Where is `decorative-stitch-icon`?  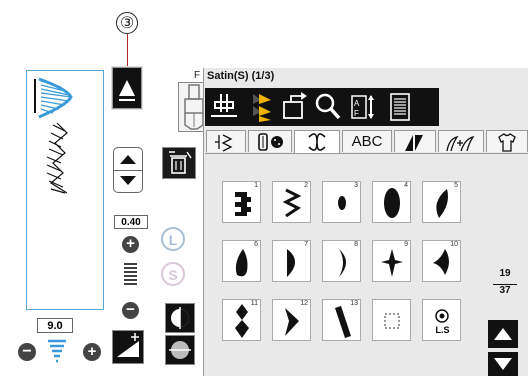 decorative-stitch-icon is located at coordinates (317, 142).